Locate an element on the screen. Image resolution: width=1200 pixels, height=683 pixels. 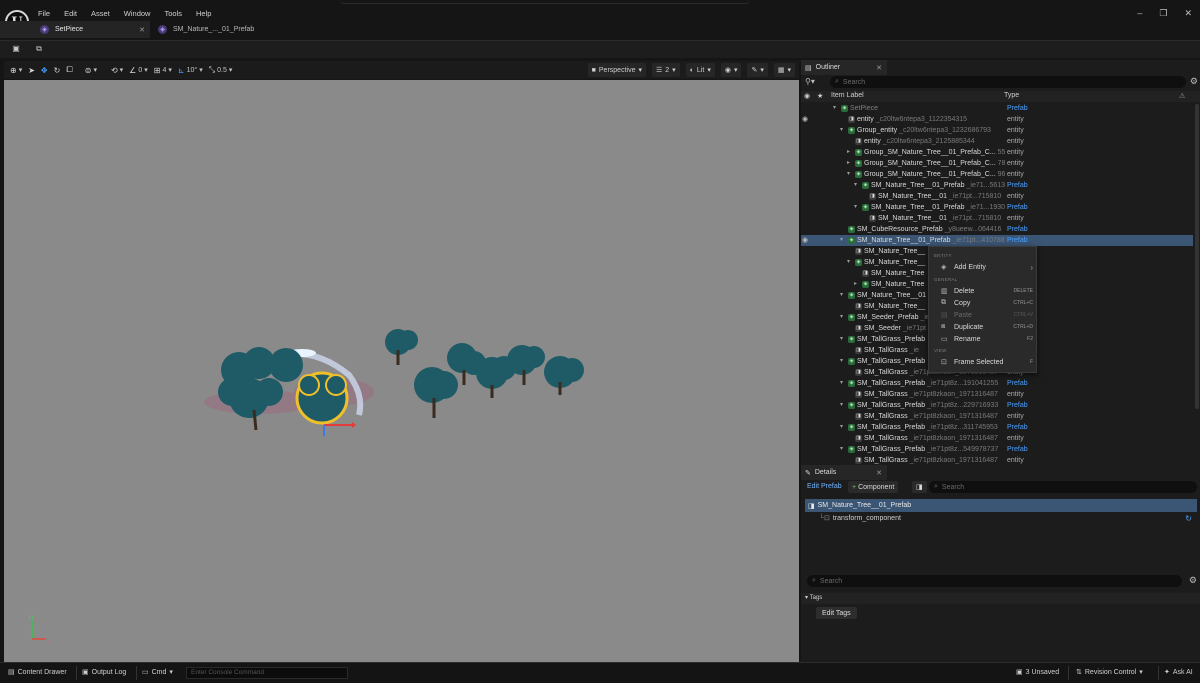
close-tab-icon: ✕ is located at coordinates (142, 30).